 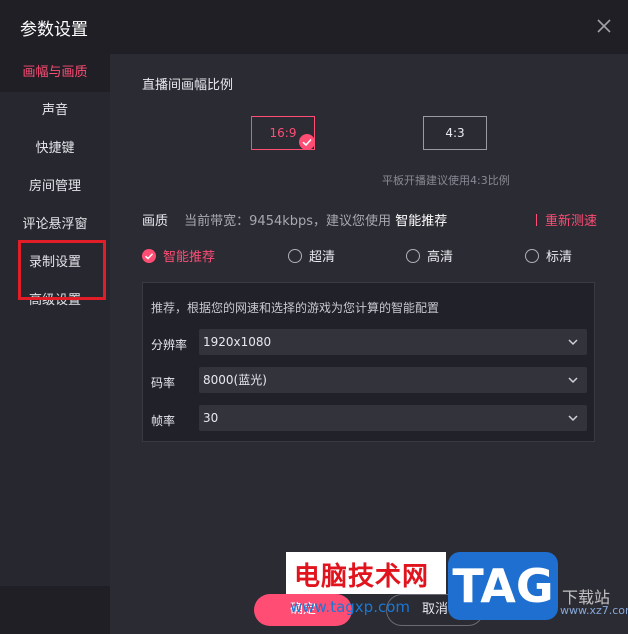 I want to click on quality-label: 画质, so click(x=155, y=221).